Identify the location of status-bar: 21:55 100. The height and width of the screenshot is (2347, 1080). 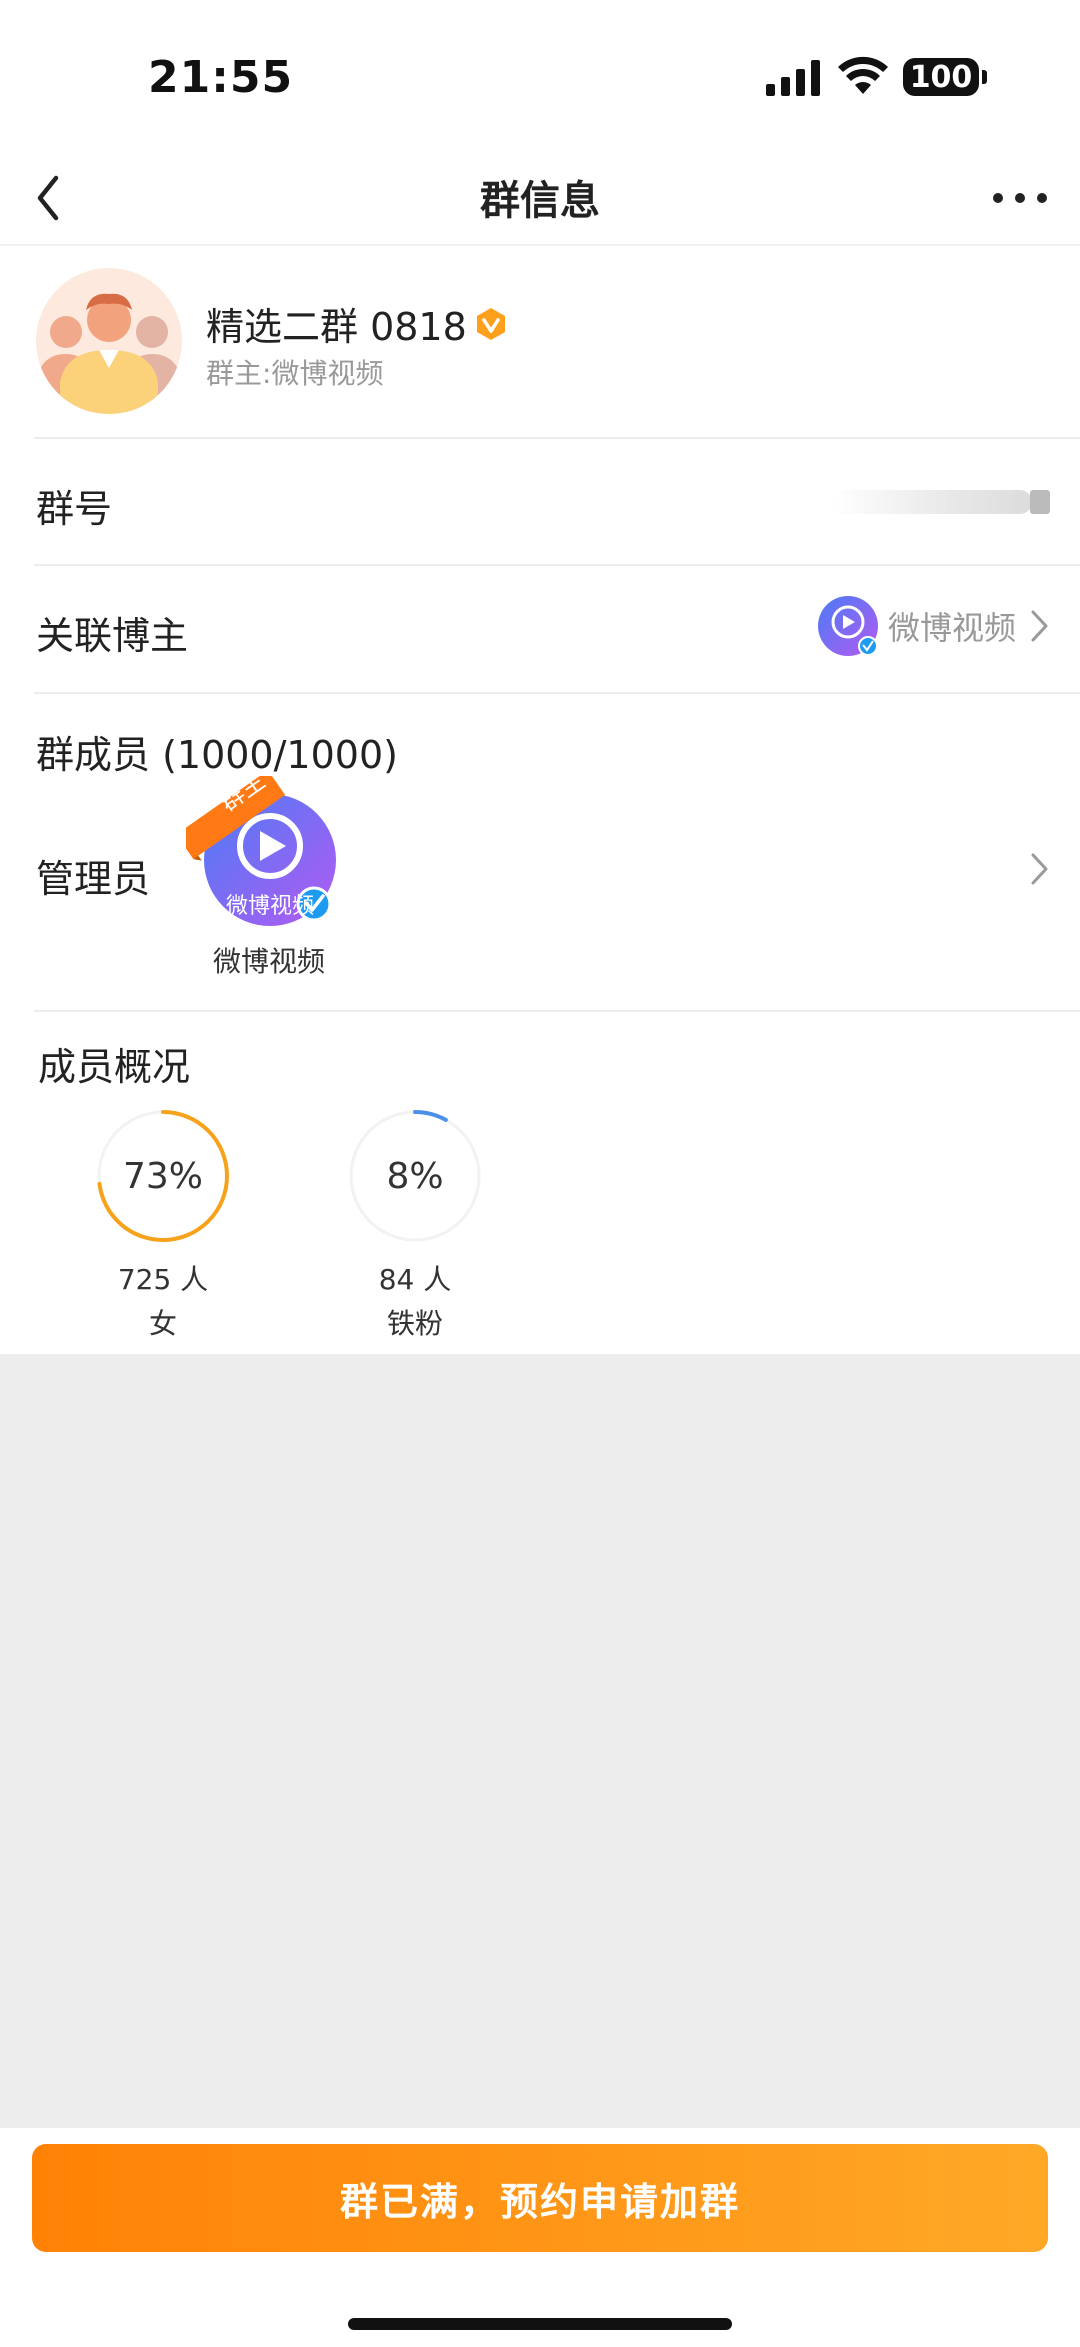
(540, 75).